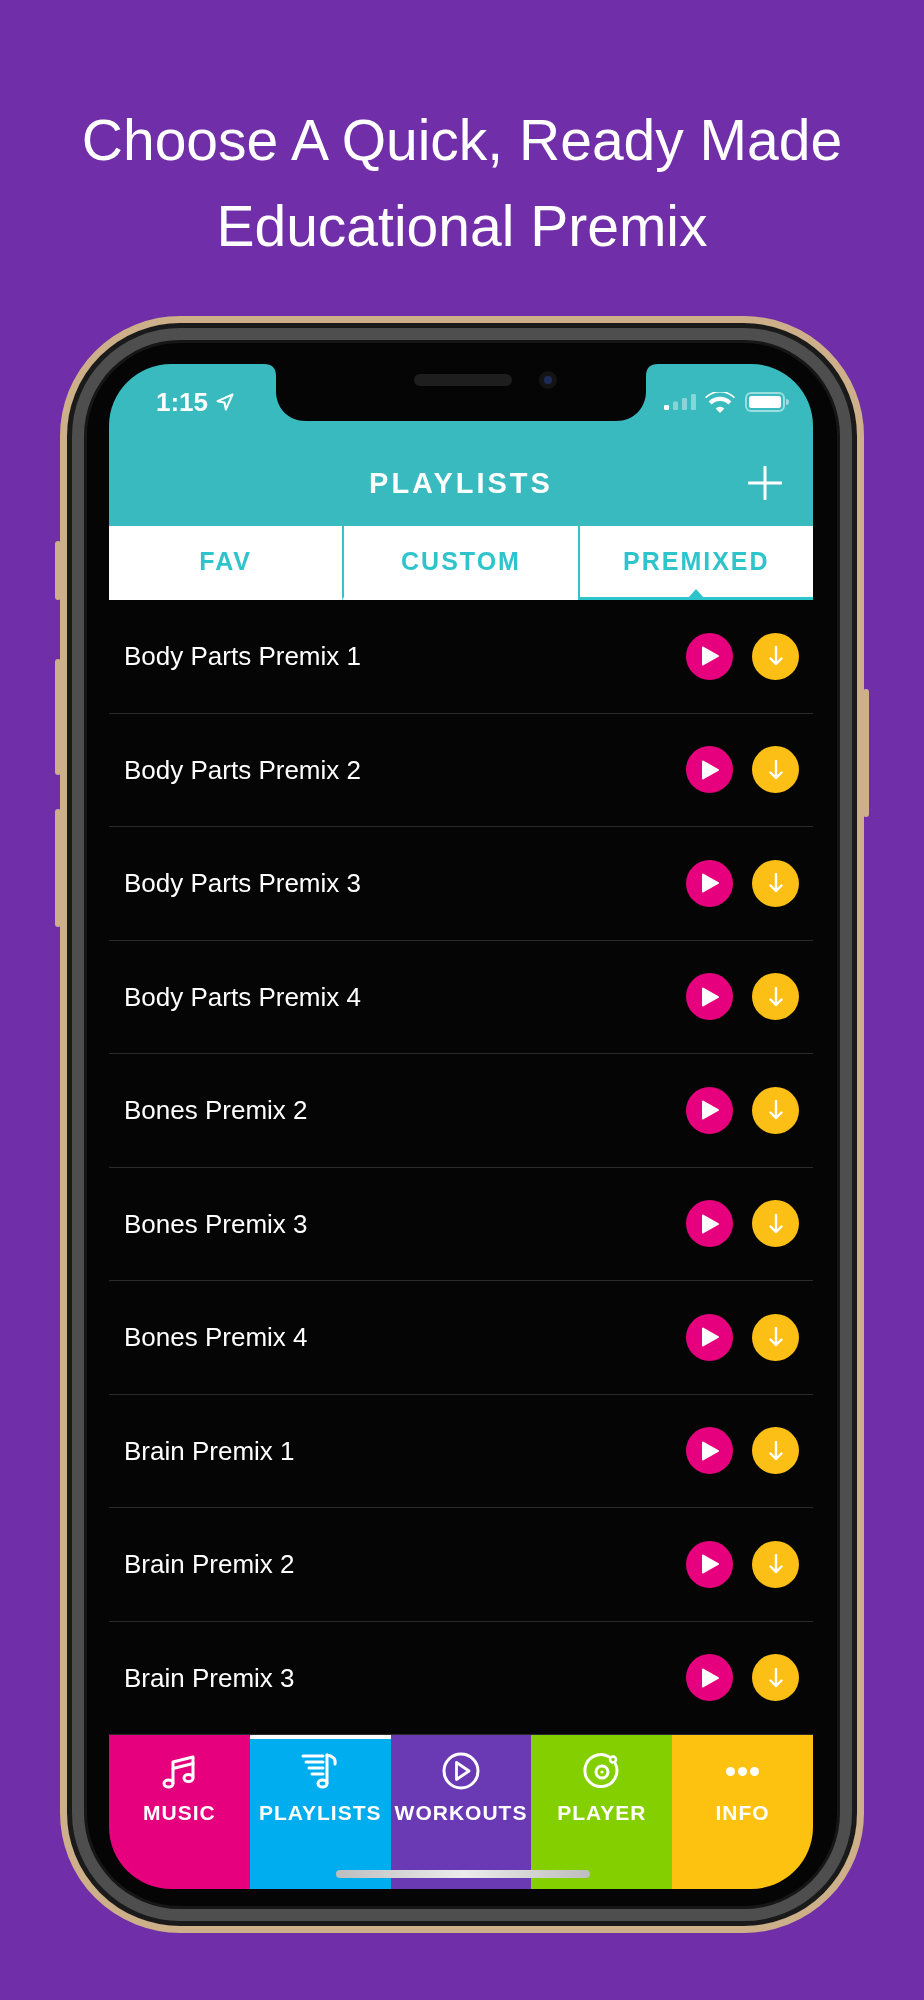 Image resolution: width=924 pixels, height=2000 pixels. I want to click on header-title: PLAYLISTS, so click(461, 483).